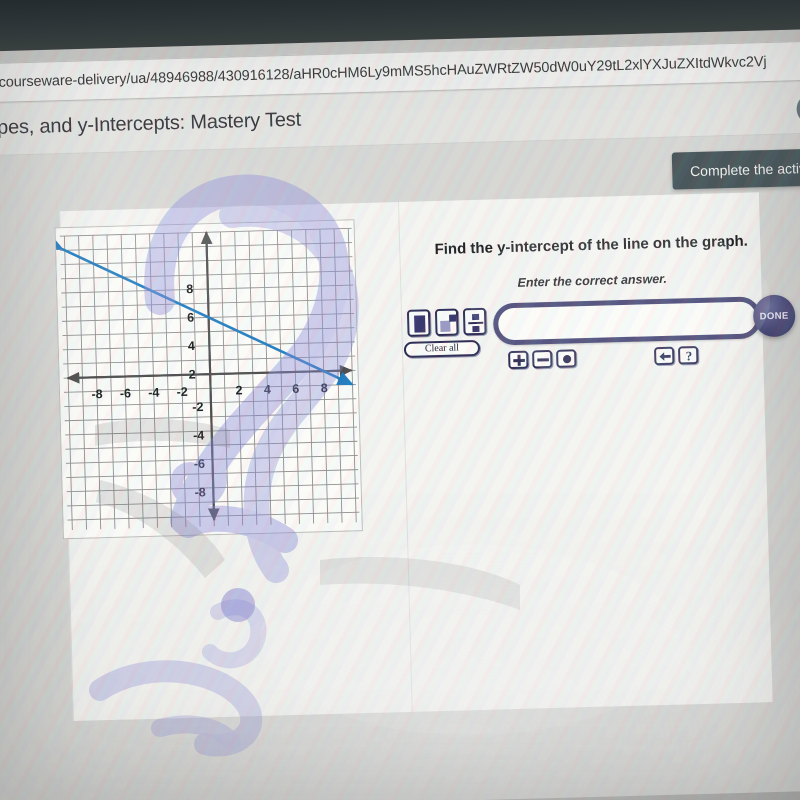  Describe the element at coordinates (453, 318) in the screenshot. I see `exponent-superscript-icon` at that location.